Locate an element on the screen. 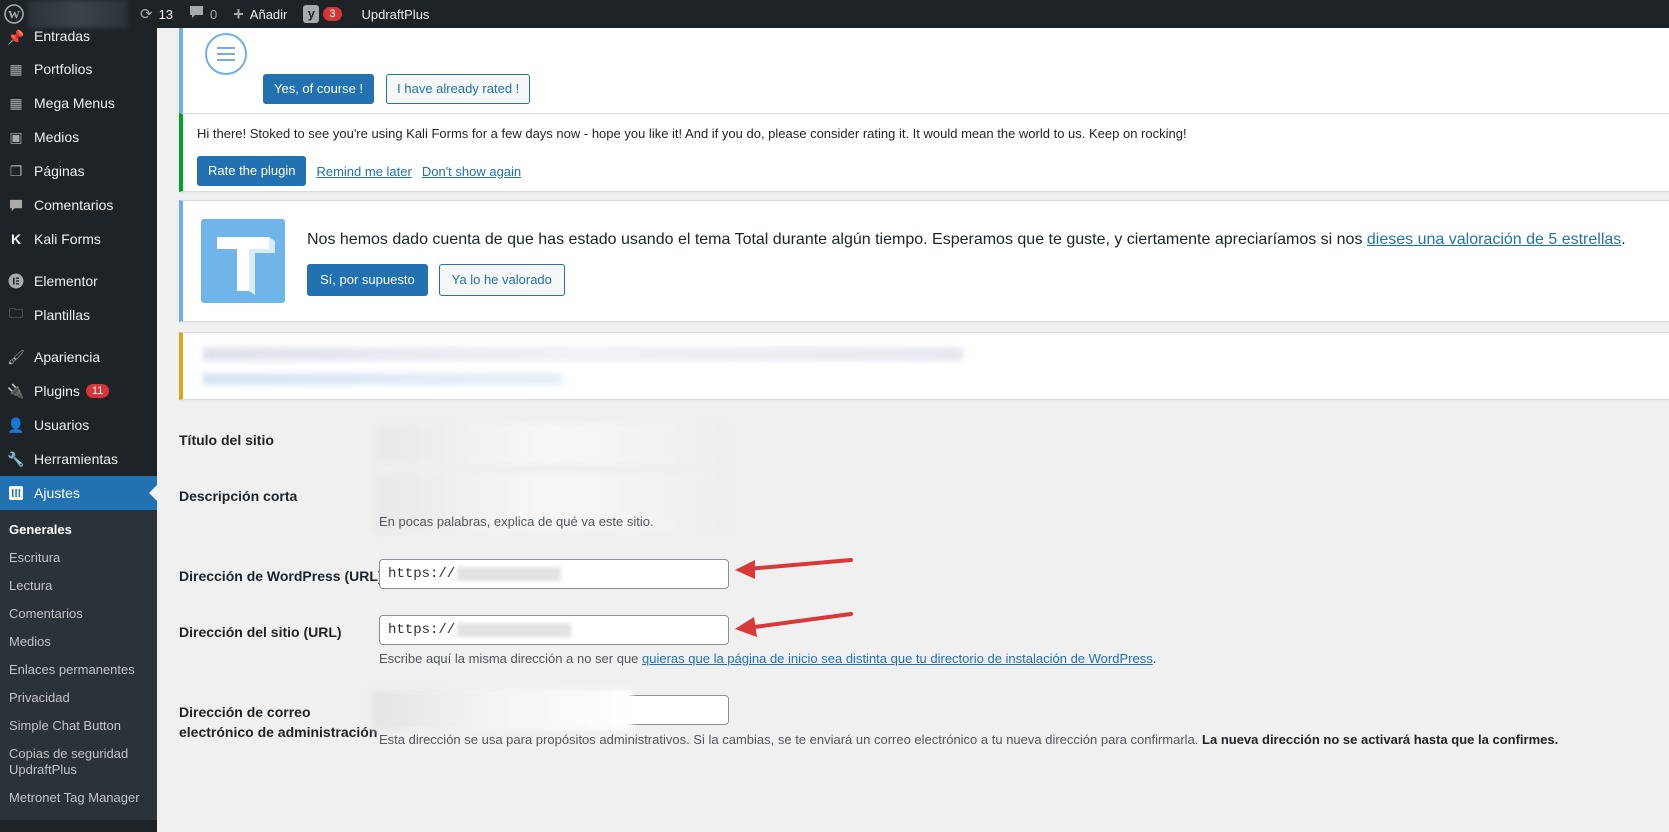  submenu-metronet-tag-manager: Metronet Tag Manager is located at coordinates (78, 798).